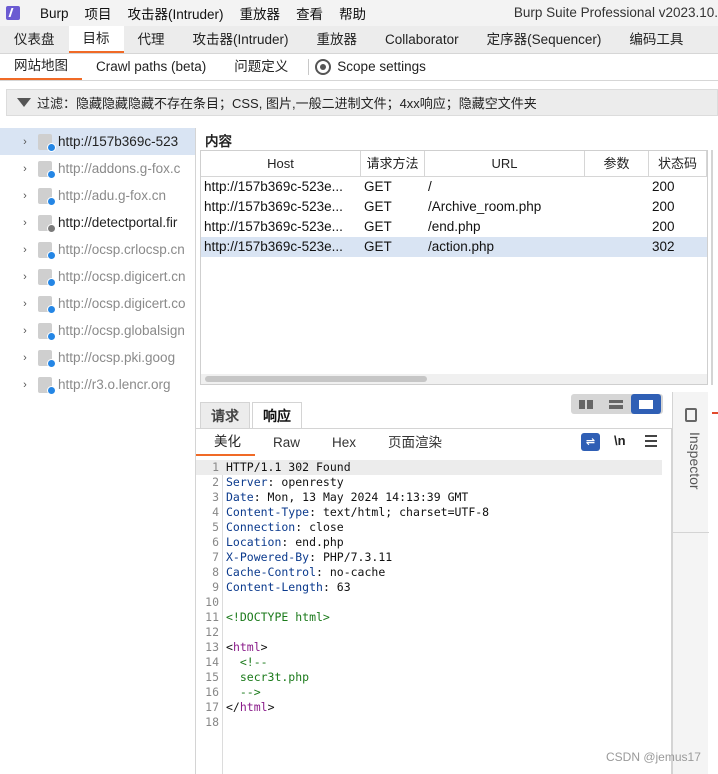 The width and height of the screenshot is (718, 774). What do you see at coordinates (342, 443) in the screenshot?
I see `tab-hex: Hex` at bounding box center [342, 443].